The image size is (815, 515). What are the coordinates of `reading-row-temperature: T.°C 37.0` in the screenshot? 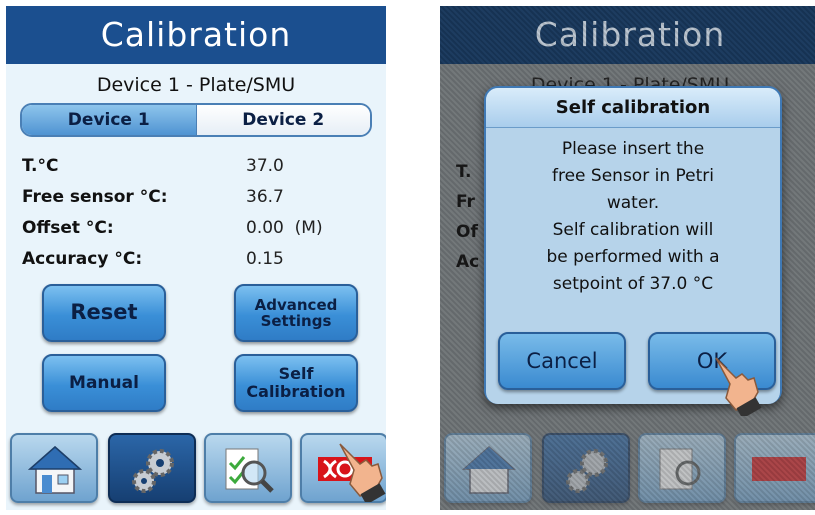 It's located at (202, 171).